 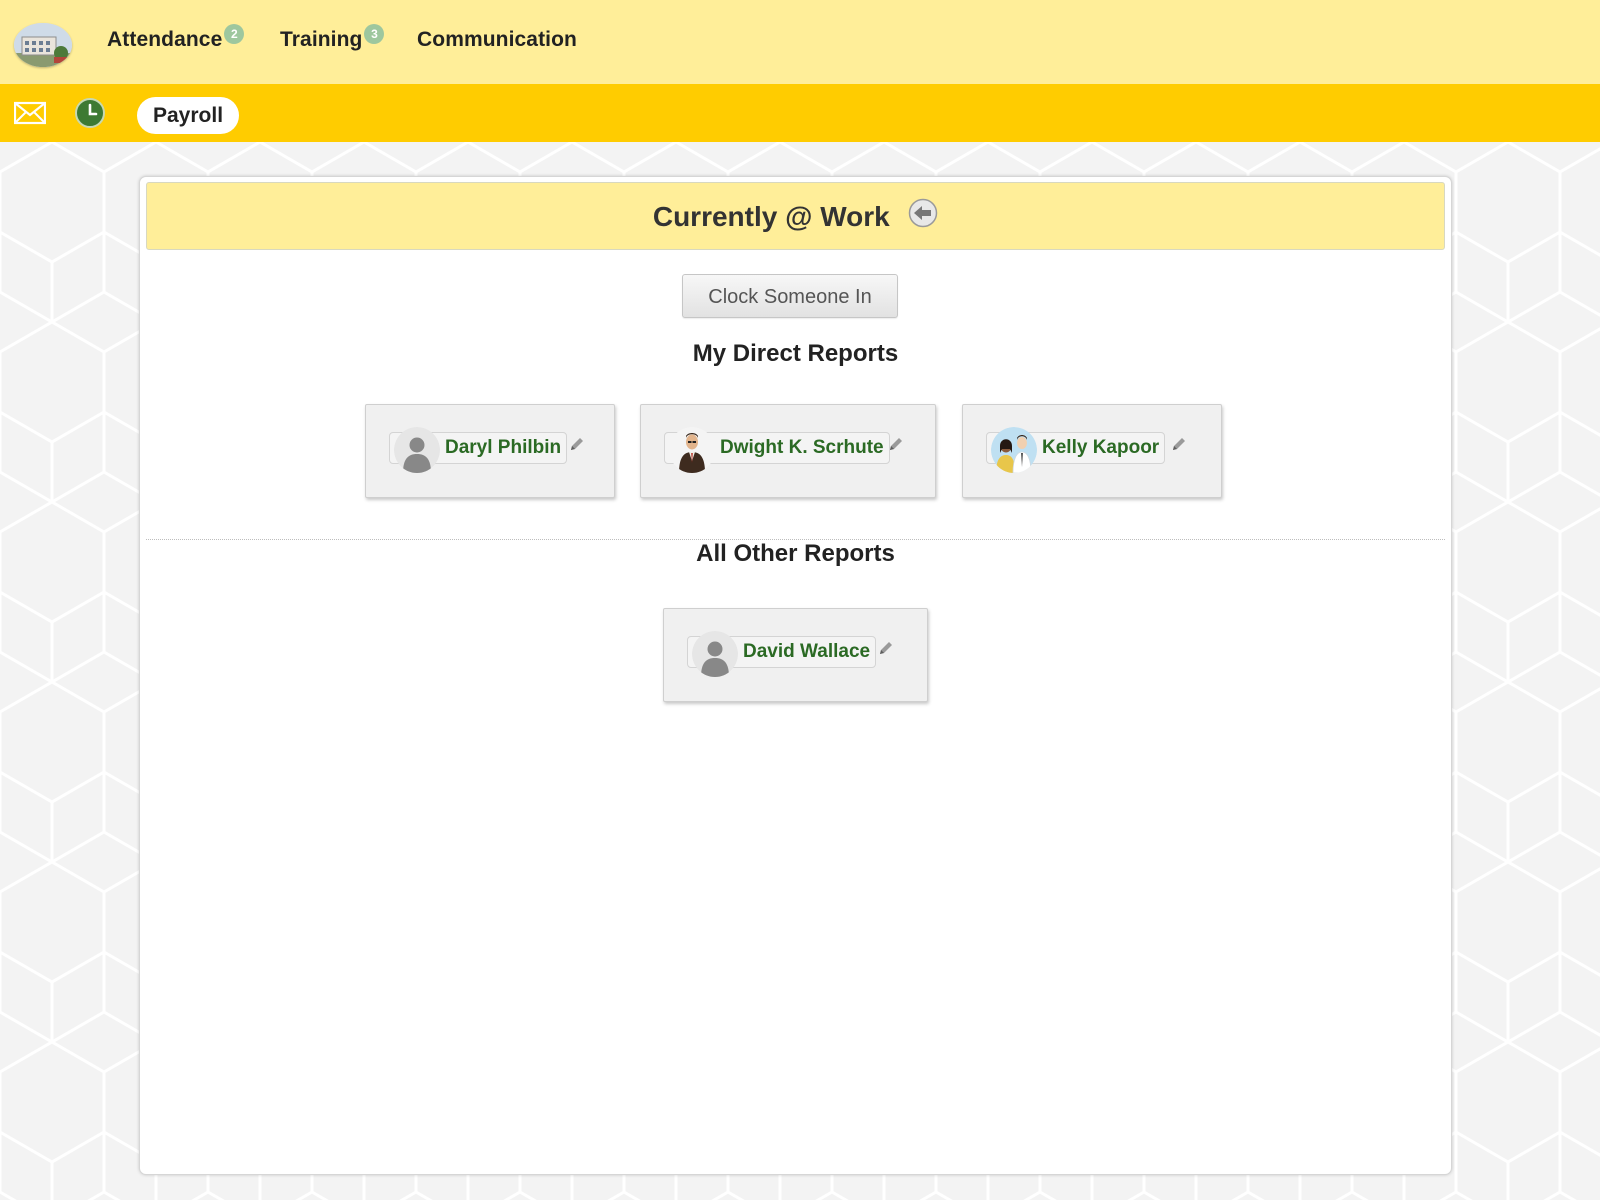 I want to click on employee-chip: Daryl Philbin, so click(x=478, y=450).